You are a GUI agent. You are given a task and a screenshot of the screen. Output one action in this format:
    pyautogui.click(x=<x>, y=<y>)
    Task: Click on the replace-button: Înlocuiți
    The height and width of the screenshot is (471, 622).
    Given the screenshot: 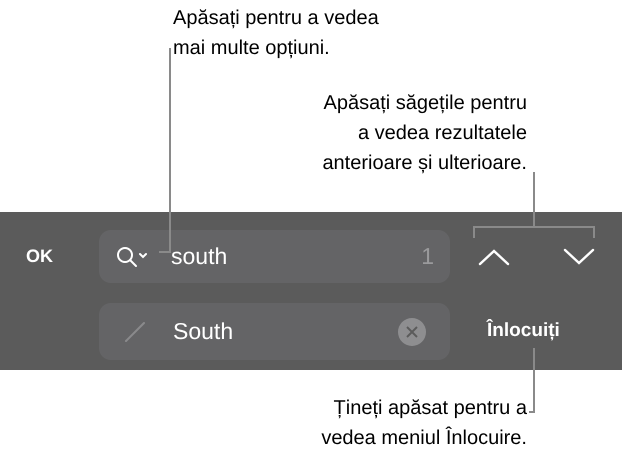 What is the action you would take?
    pyautogui.click(x=523, y=331)
    